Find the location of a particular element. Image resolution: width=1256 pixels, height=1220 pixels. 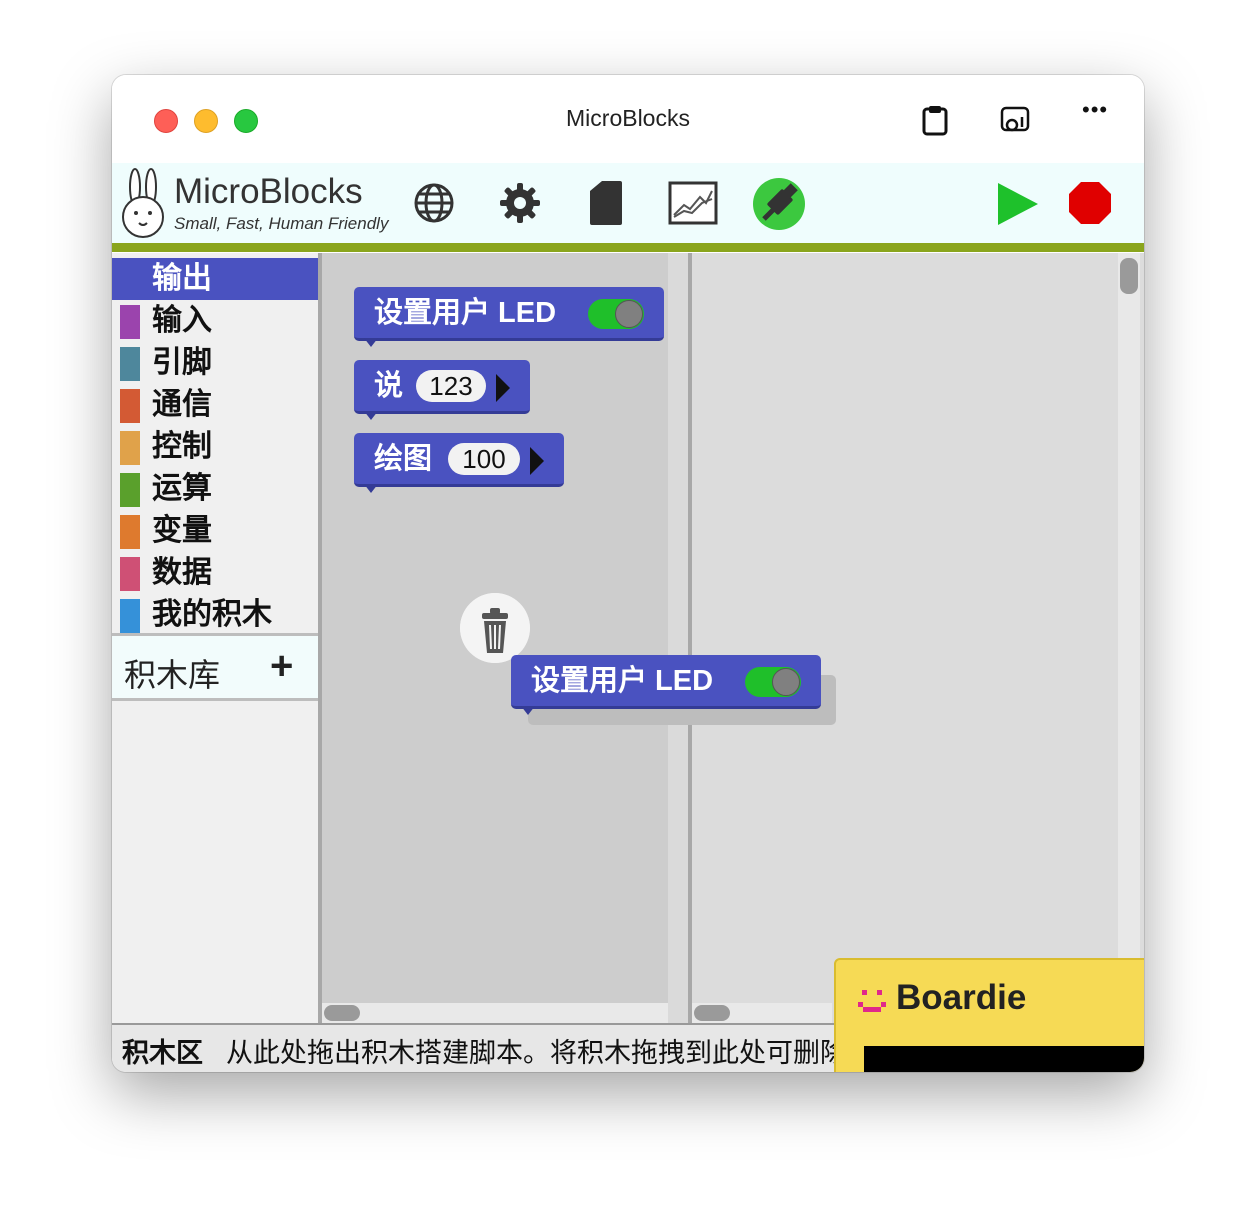

set-user-led-block: 设置用户 LED is located at coordinates (509, 314).